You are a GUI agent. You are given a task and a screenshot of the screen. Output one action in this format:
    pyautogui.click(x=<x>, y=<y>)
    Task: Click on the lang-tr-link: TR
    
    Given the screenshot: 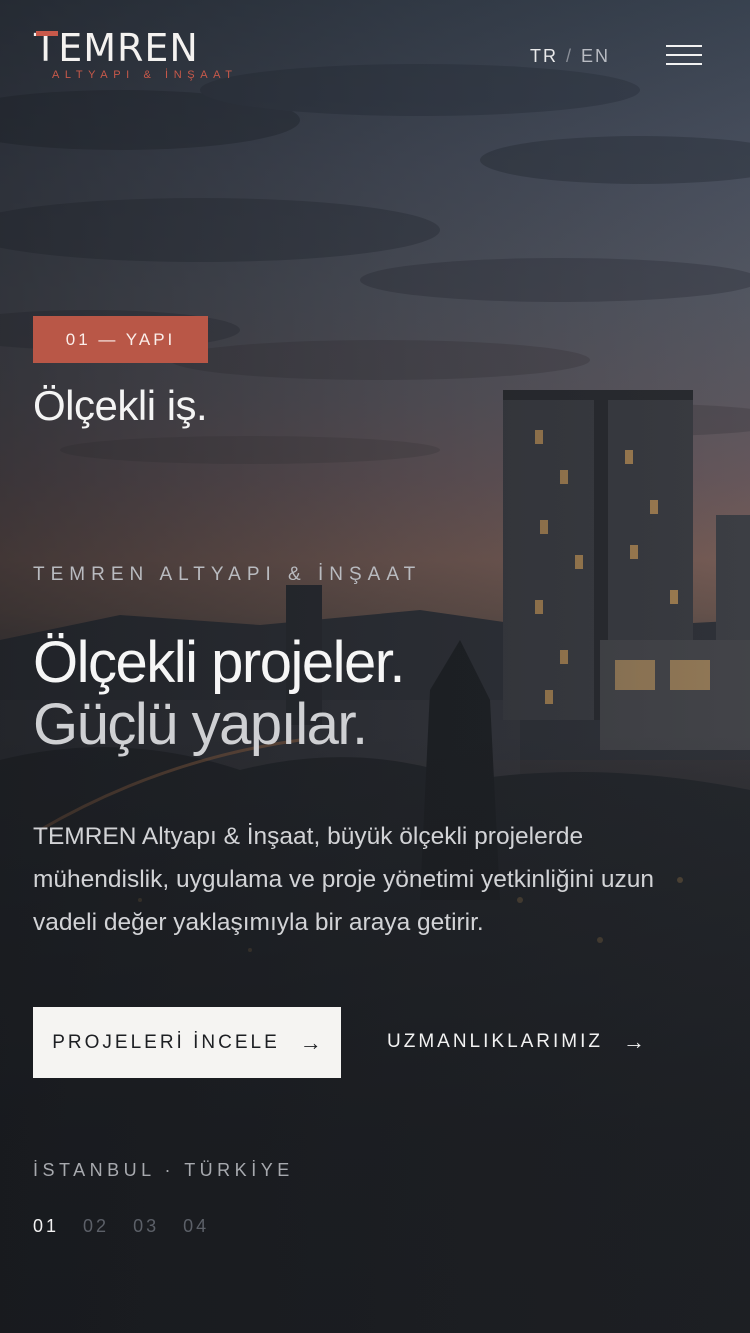 What is the action you would take?
    pyautogui.click(x=544, y=56)
    